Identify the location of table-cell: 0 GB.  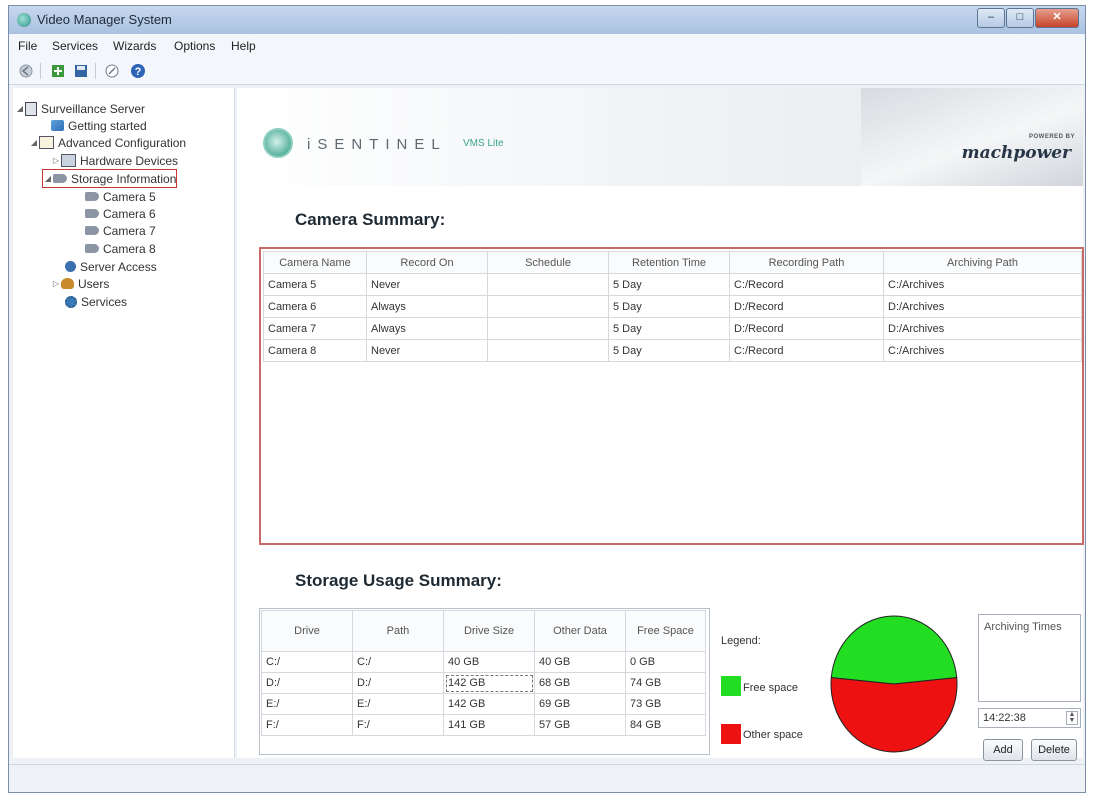
(665, 662).